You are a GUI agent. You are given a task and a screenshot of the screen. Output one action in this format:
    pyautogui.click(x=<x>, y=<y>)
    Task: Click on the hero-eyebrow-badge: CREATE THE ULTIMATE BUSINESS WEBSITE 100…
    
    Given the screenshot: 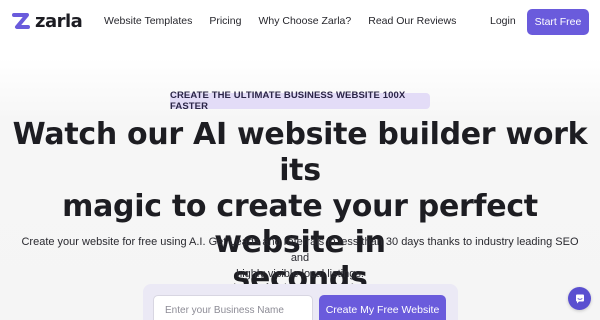 What is the action you would take?
    pyautogui.click(x=300, y=101)
    